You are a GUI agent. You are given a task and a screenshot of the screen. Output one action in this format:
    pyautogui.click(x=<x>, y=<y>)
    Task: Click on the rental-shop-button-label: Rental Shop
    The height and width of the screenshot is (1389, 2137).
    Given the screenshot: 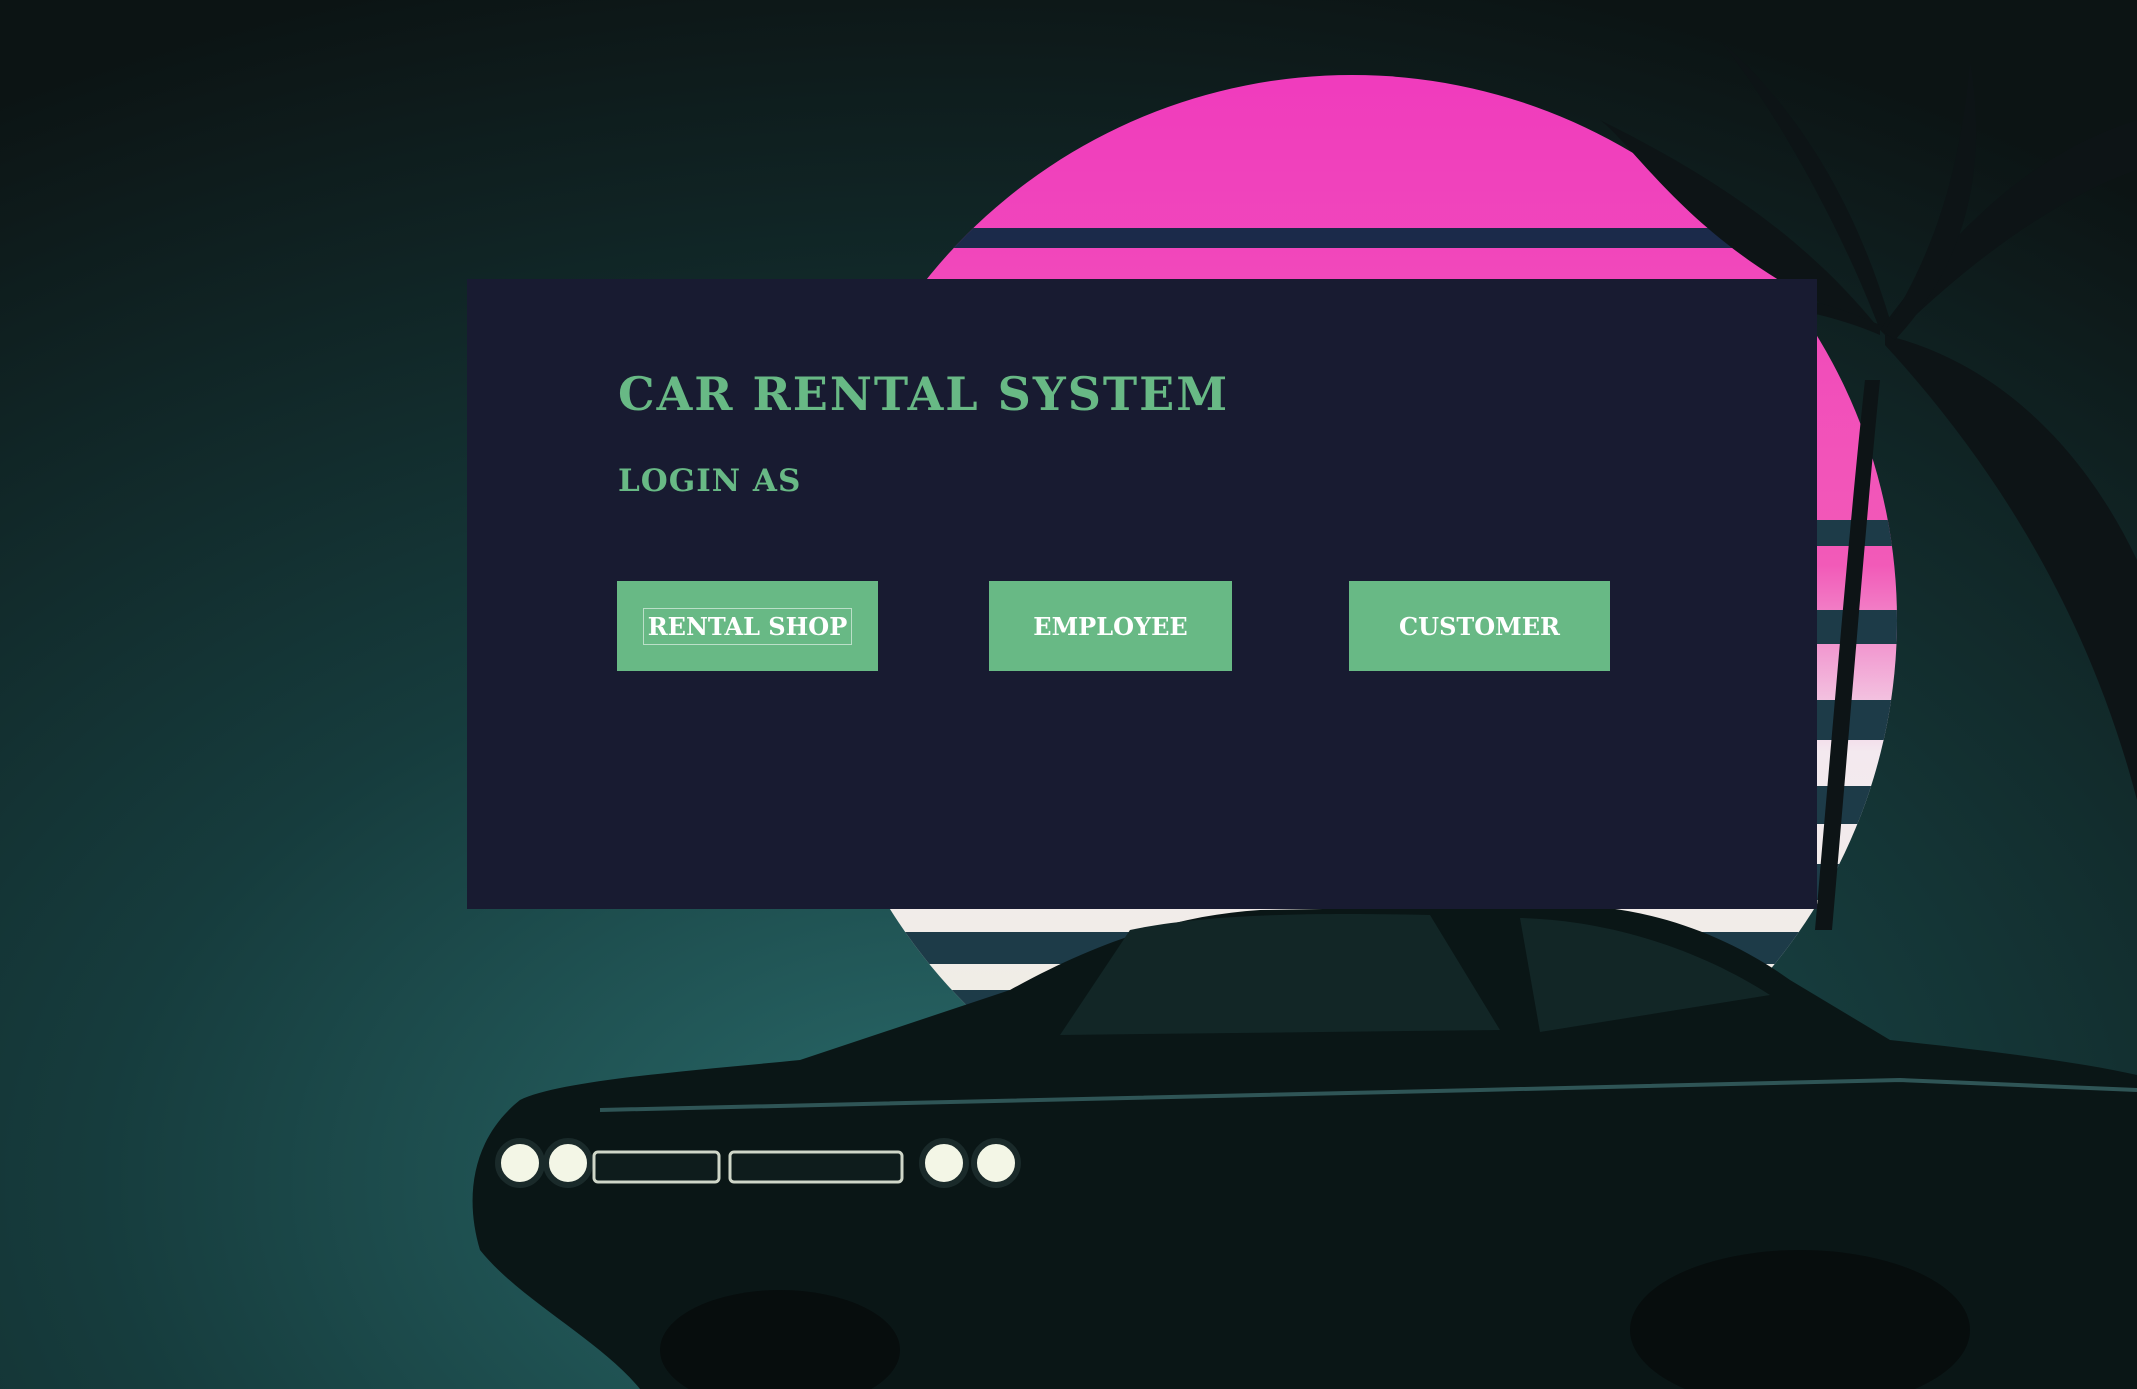 What is the action you would take?
    pyautogui.click(x=747, y=626)
    